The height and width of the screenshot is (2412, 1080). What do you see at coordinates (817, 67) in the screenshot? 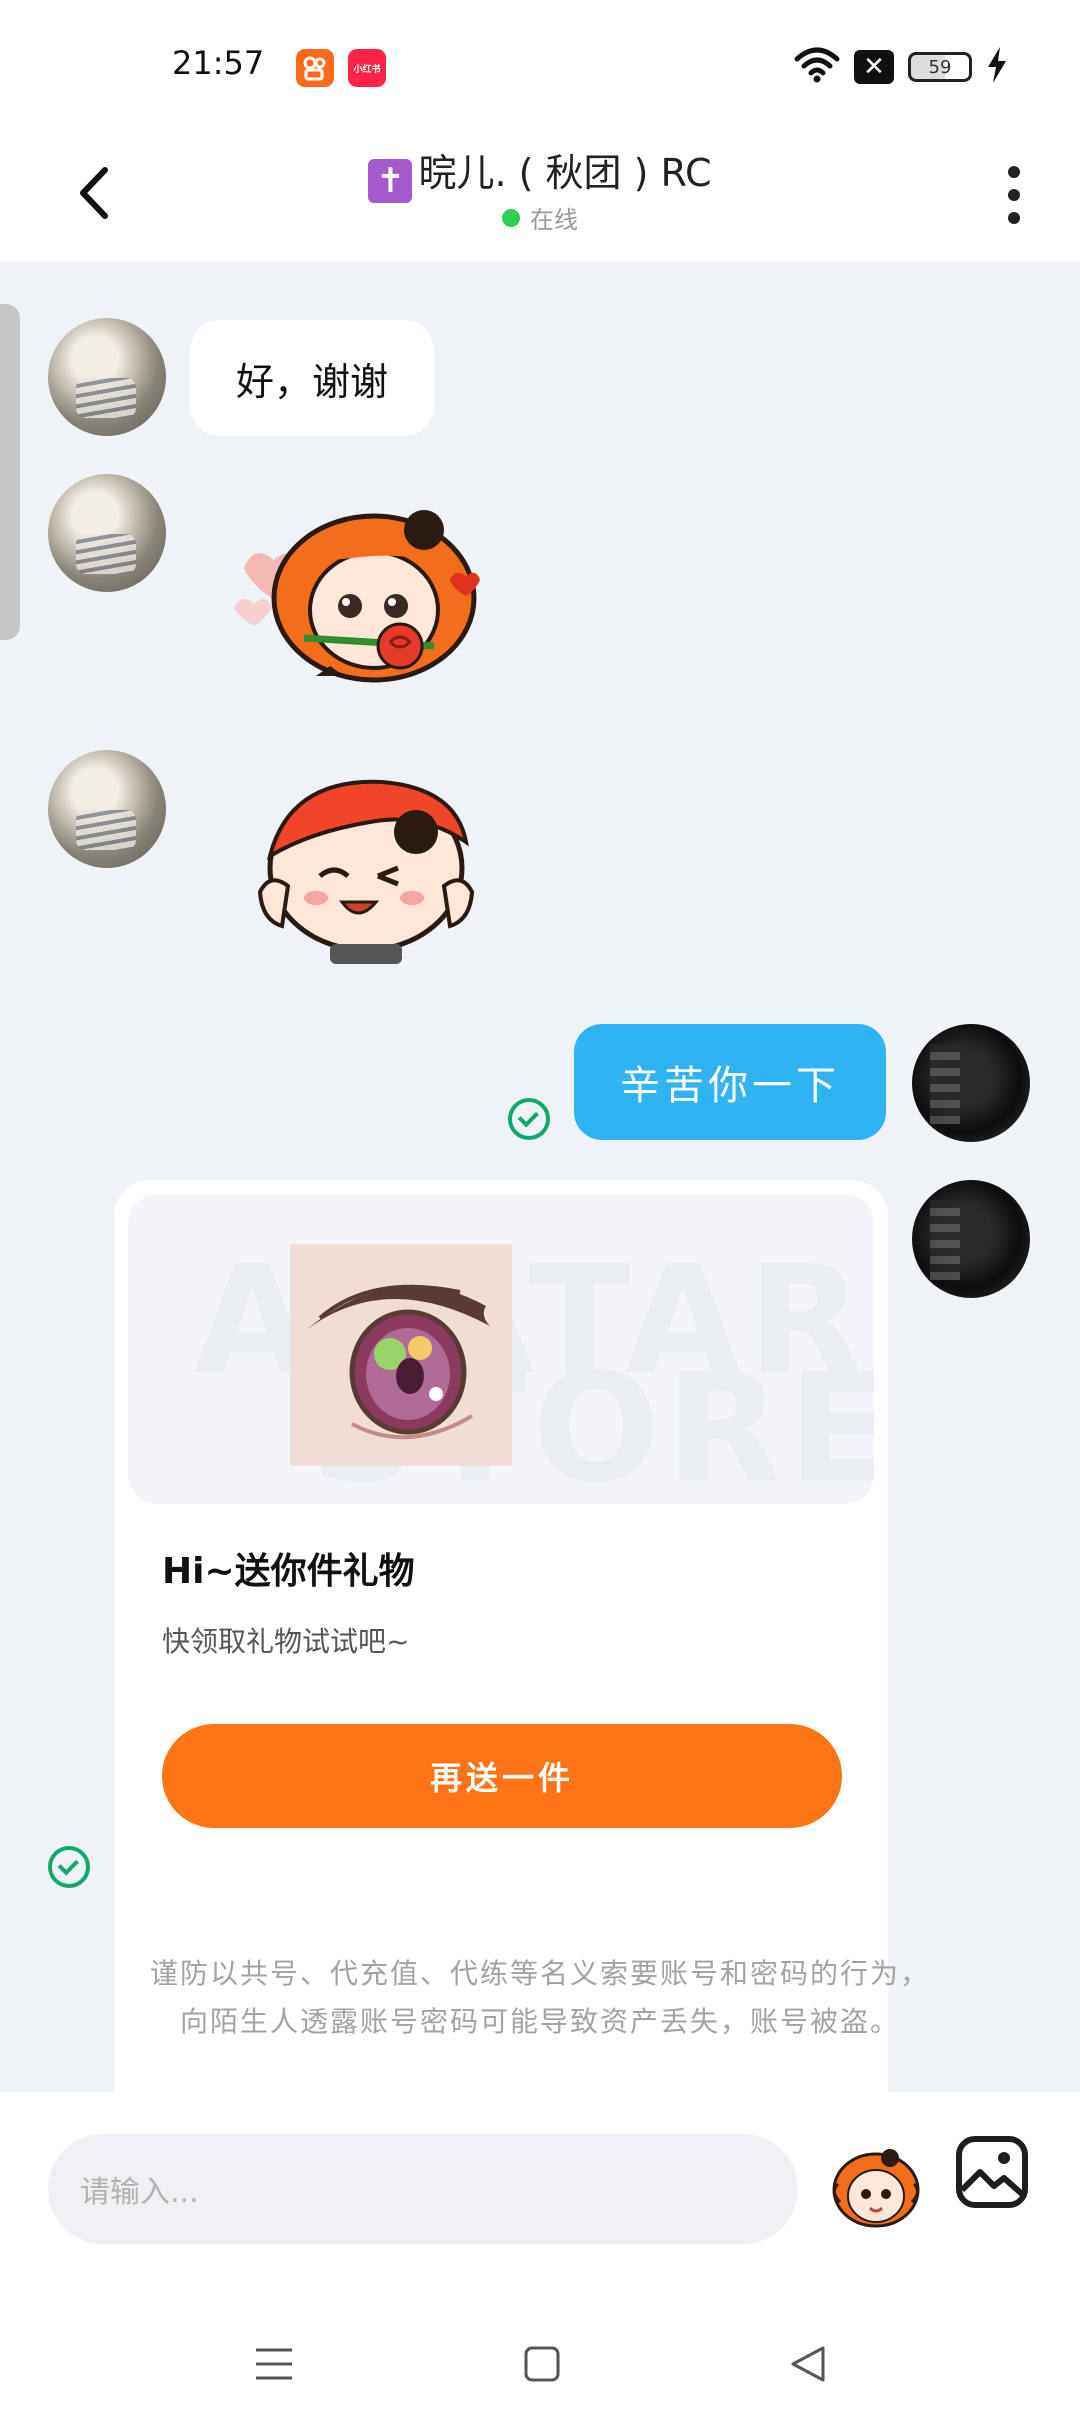
I see `wifi-icon` at bounding box center [817, 67].